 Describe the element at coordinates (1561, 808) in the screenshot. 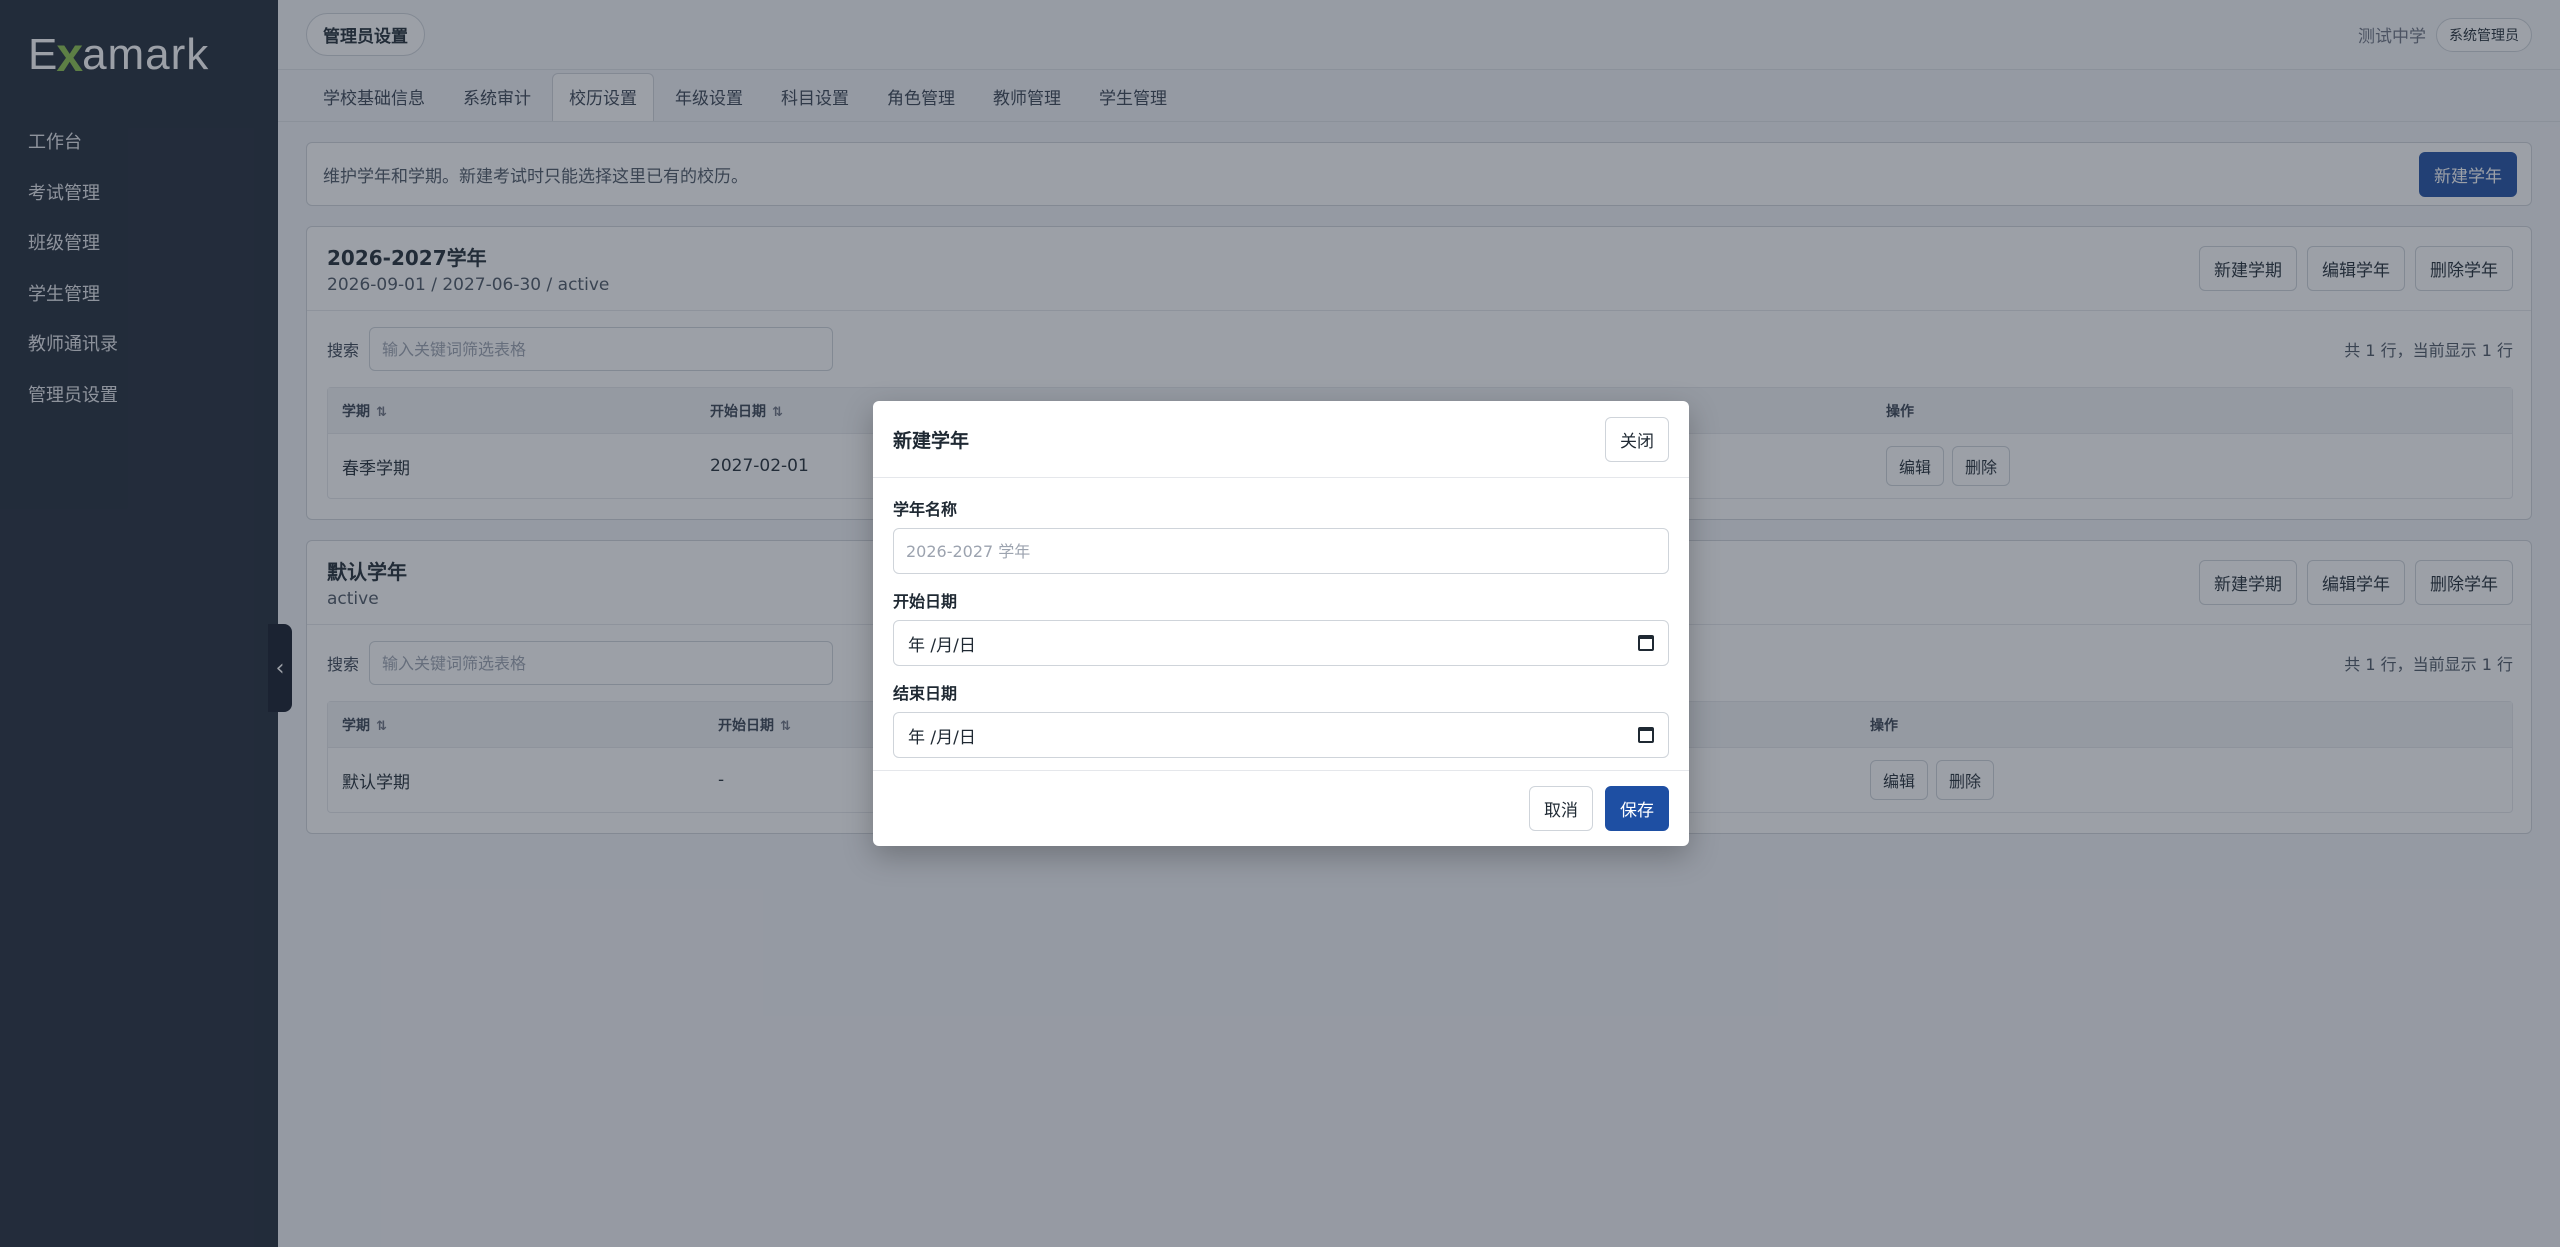

I see `cancel-button: 取消` at that location.